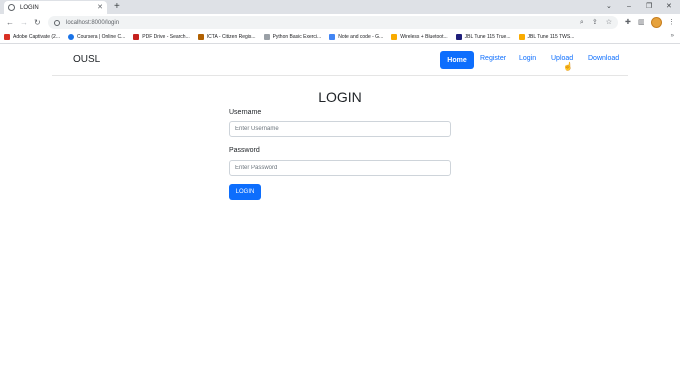 This screenshot has height=366, width=680. What do you see at coordinates (656, 22) in the screenshot?
I see `avatar` at bounding box center [656, 22].